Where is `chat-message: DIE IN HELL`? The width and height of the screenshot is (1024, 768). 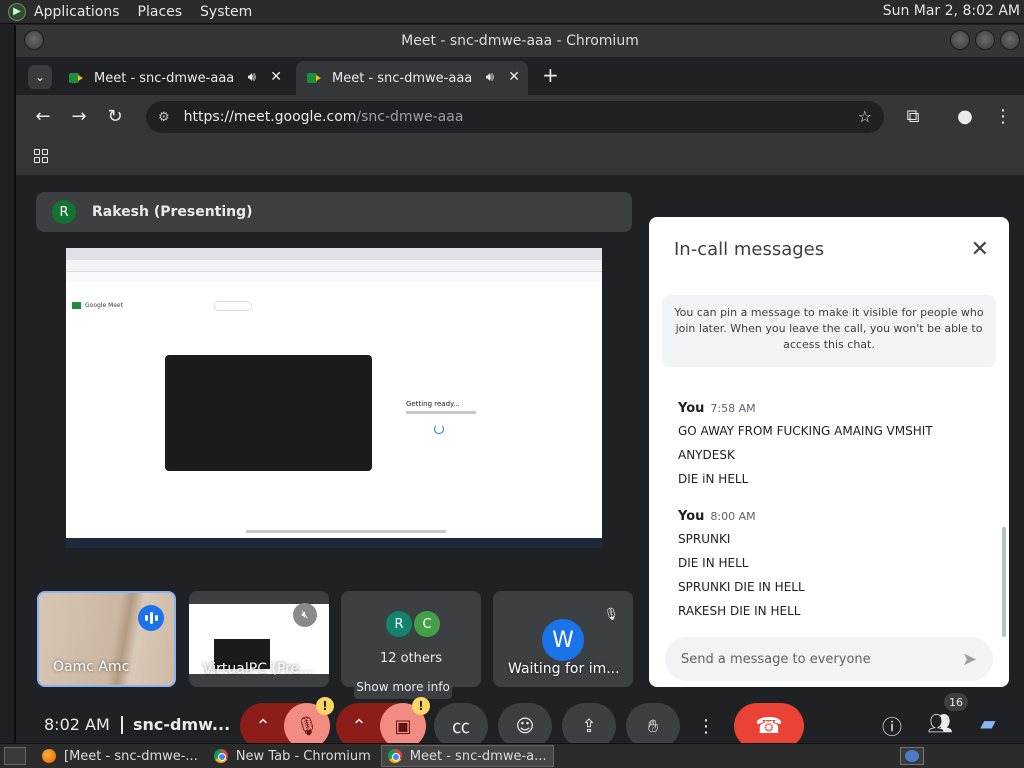 chat-message: DIE IN HELL is located at coordinates (713, 563).